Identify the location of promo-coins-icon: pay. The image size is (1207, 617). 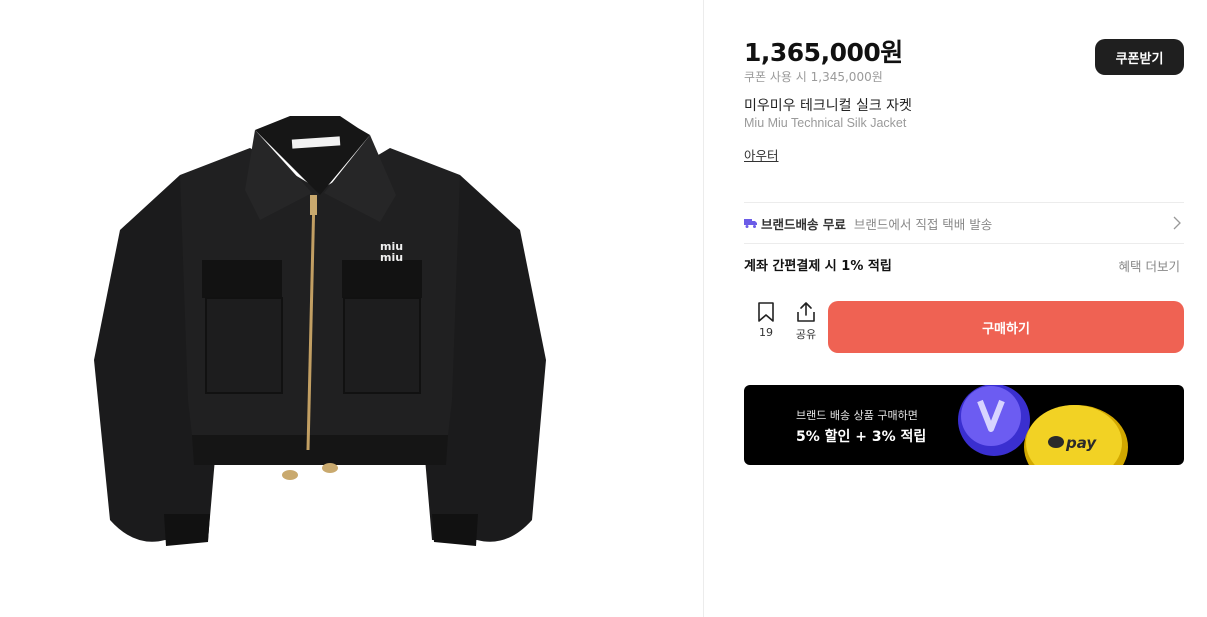
(1043, 425).